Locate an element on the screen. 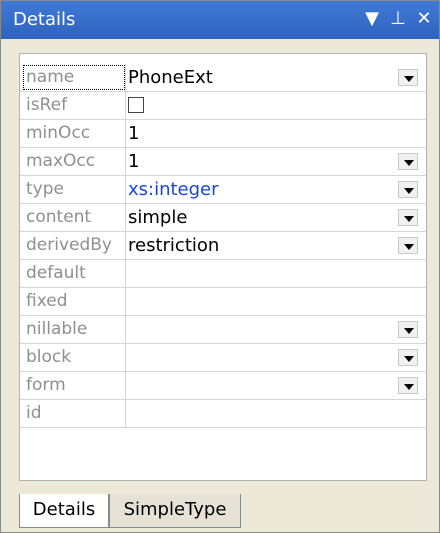 The width and height of the screenshot is (440, 533). property-row-type: type xs:integer is located at coordinates (223, 190).